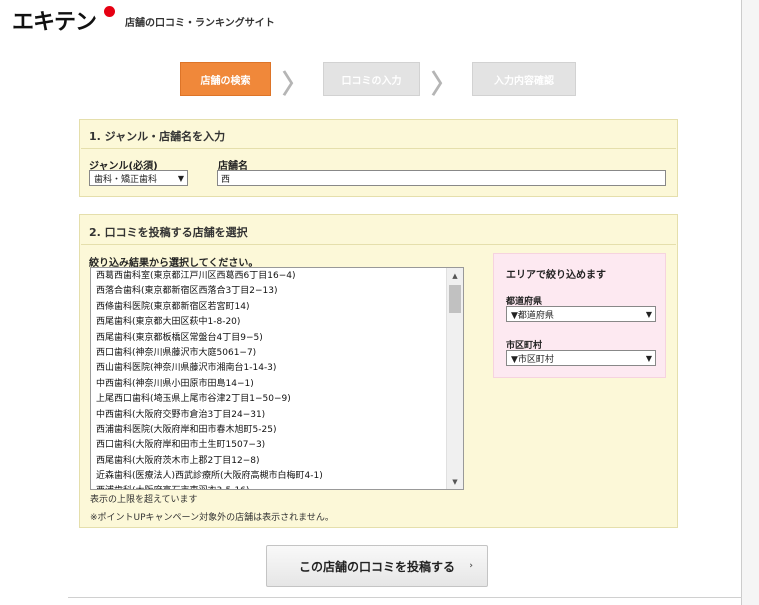 The height and width of the screenshot is (605, 759). What do you see at coordinates (168, 232) in the screenshot?
I see `section-title: 2. 口コミを投稿する店舗を選択` at bounding box center [168, 232].